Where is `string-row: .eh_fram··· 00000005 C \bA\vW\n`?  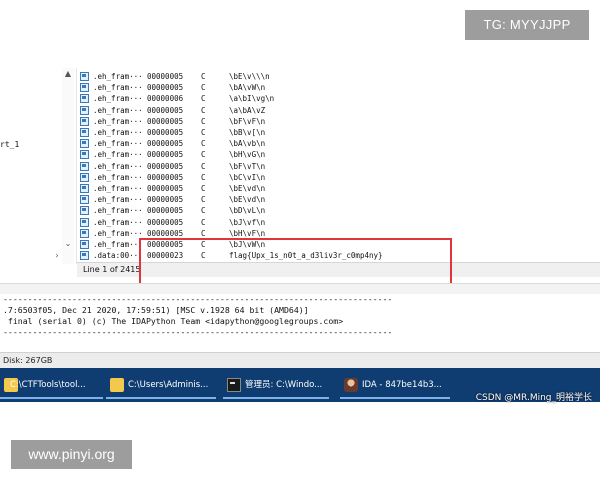
string-row: .eh_fram··· 00000005 C \bA\vW\n is located at coordinates (338, 87).